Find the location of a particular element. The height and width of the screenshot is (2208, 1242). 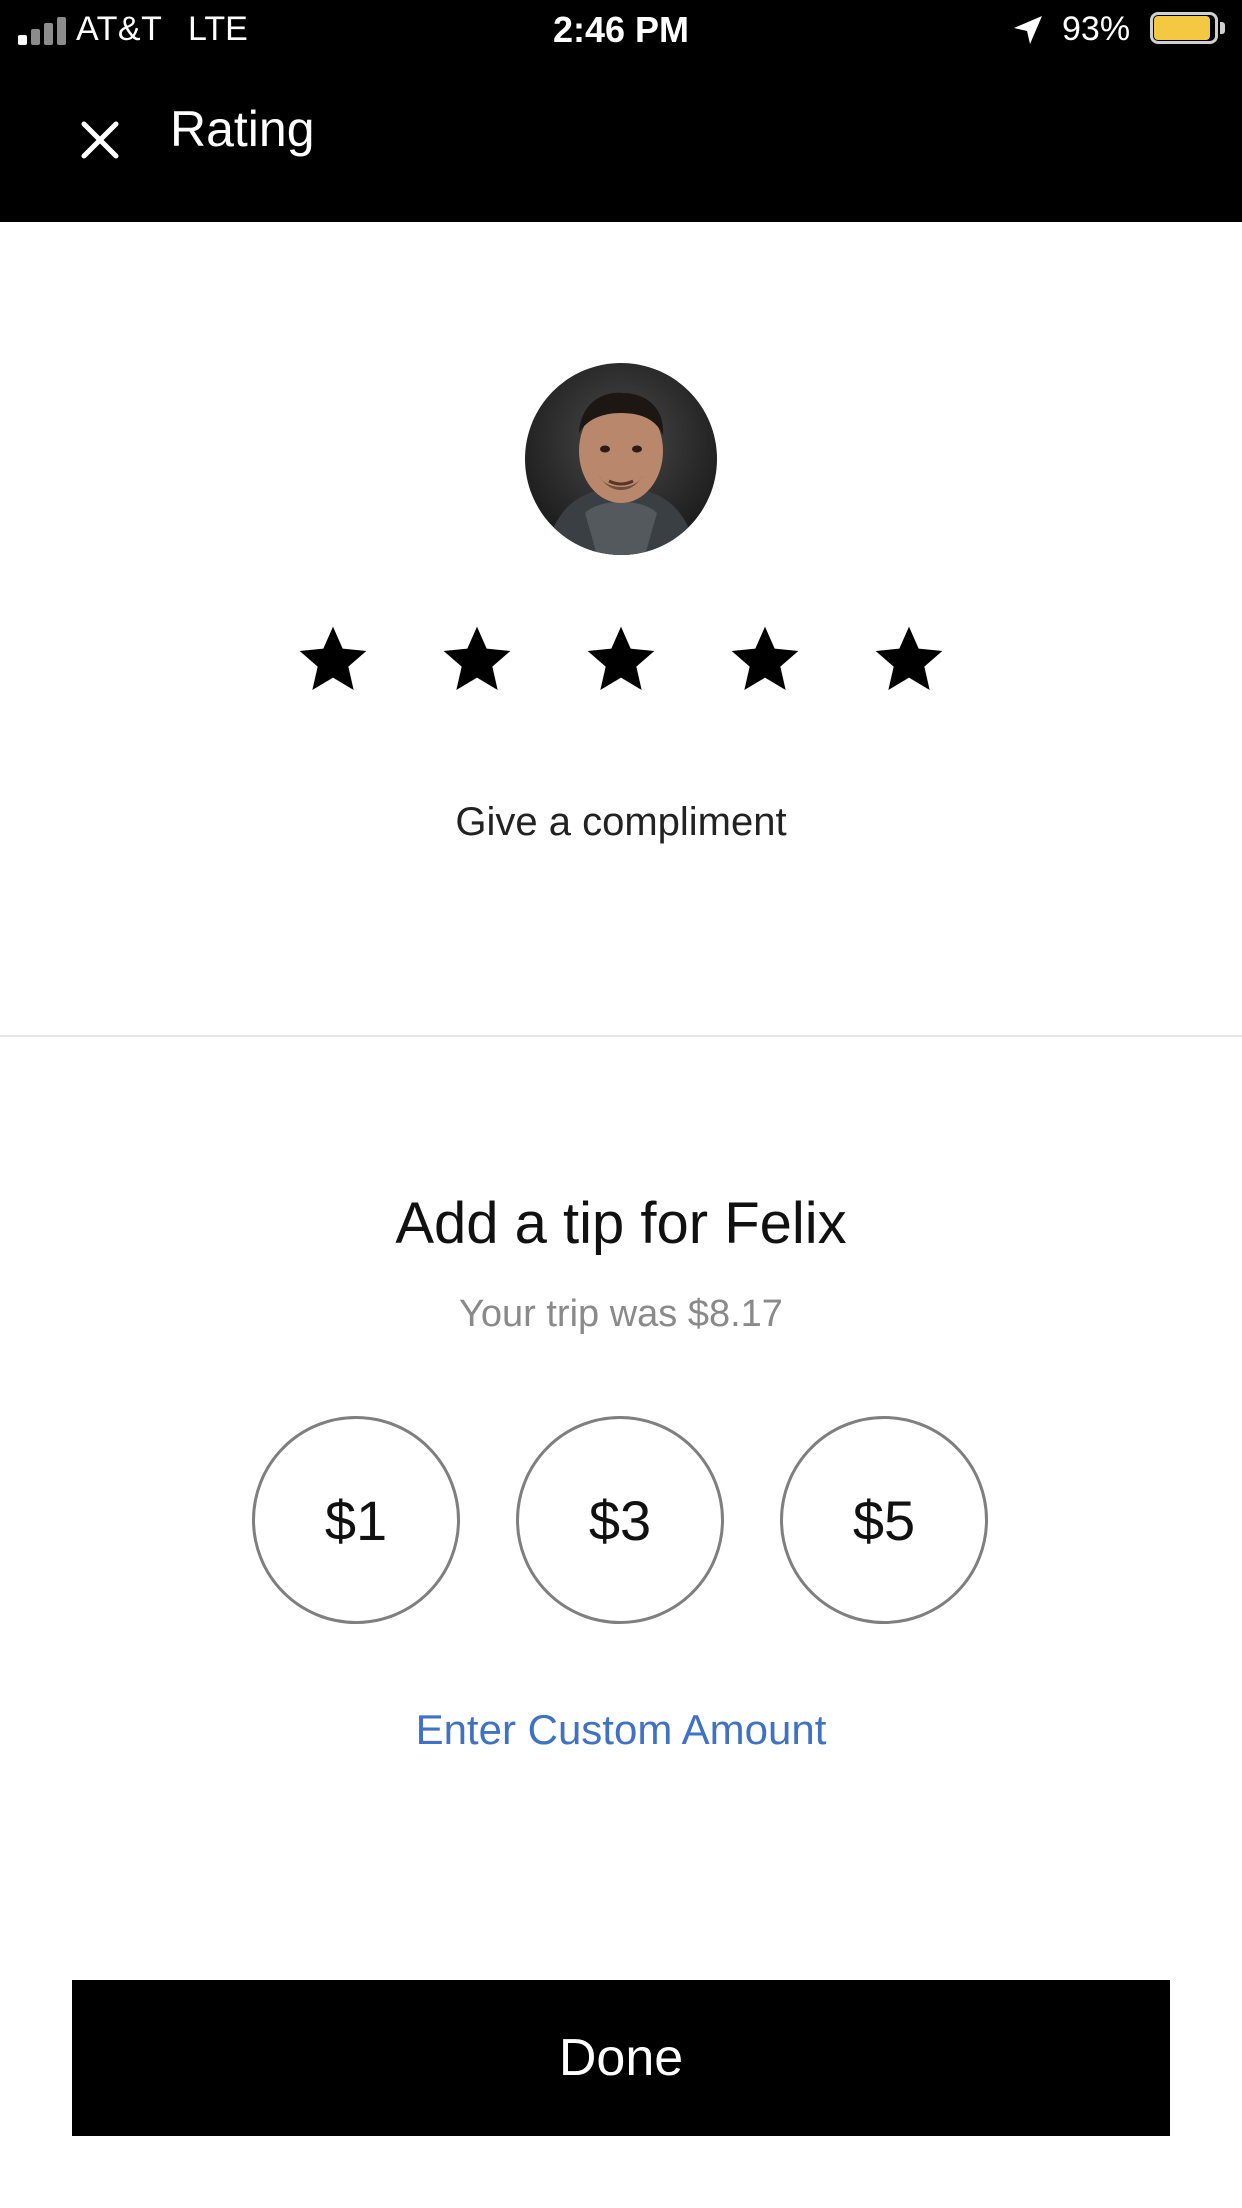

driver-avatar is located at coordinates (621, 459).